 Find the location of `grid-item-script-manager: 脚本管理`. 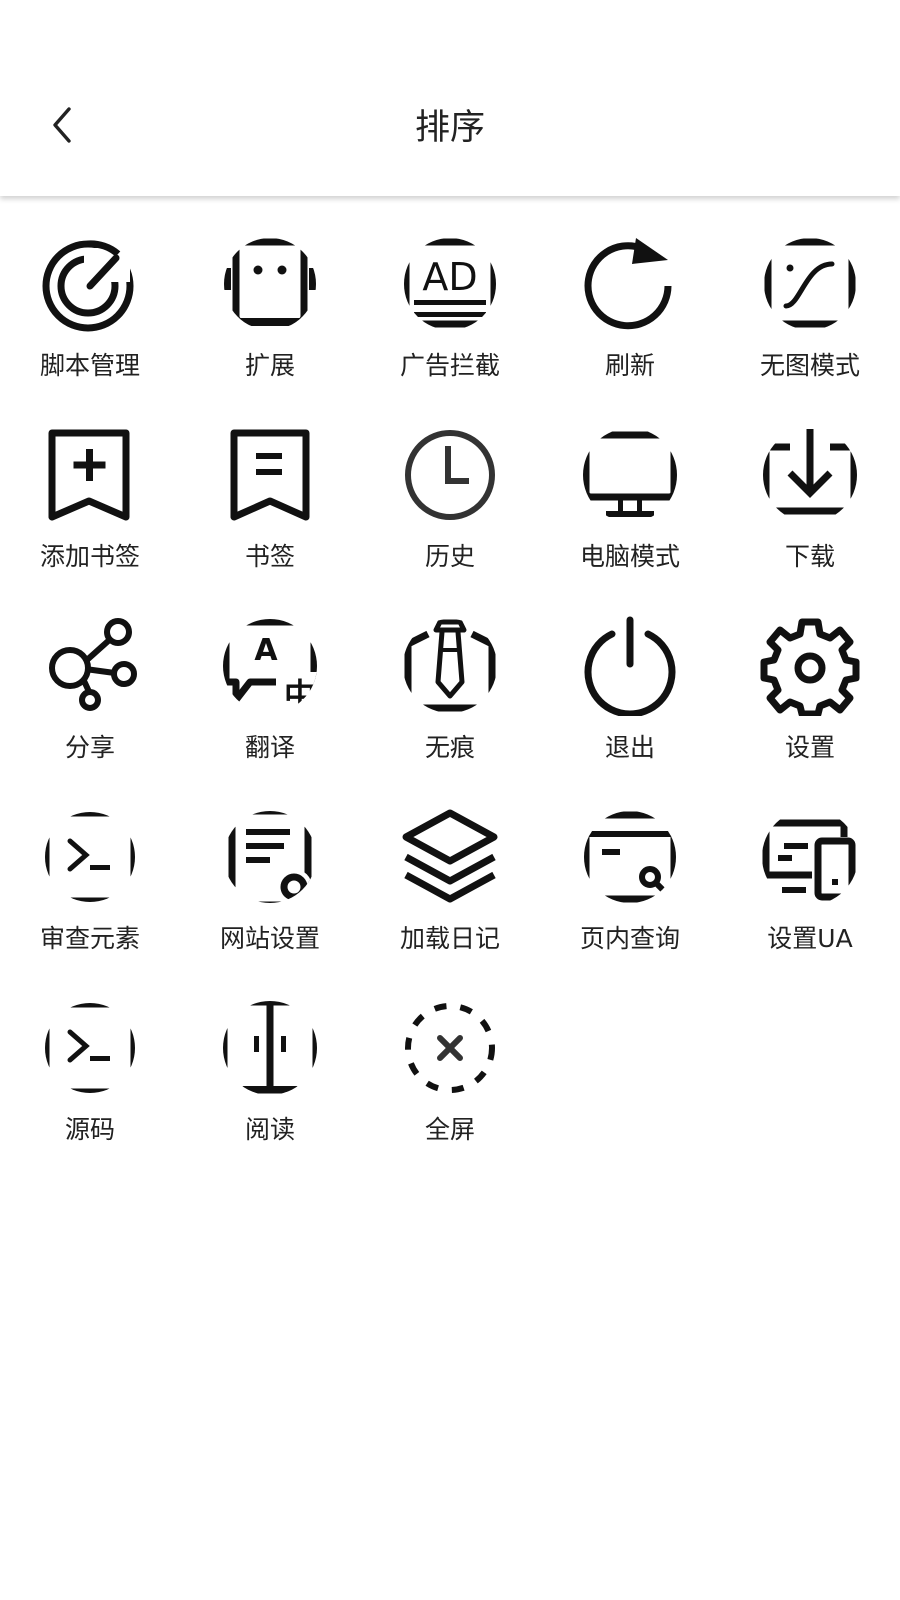

grid-item-script-manager: 脚本管理 is located at coordinates (90, 329).